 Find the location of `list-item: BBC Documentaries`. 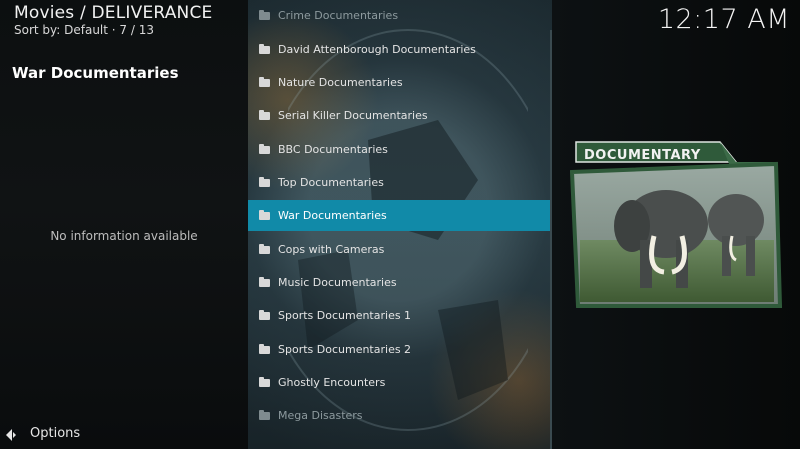

list-item: BBC Documentaries is located at coordinates (399, 149).